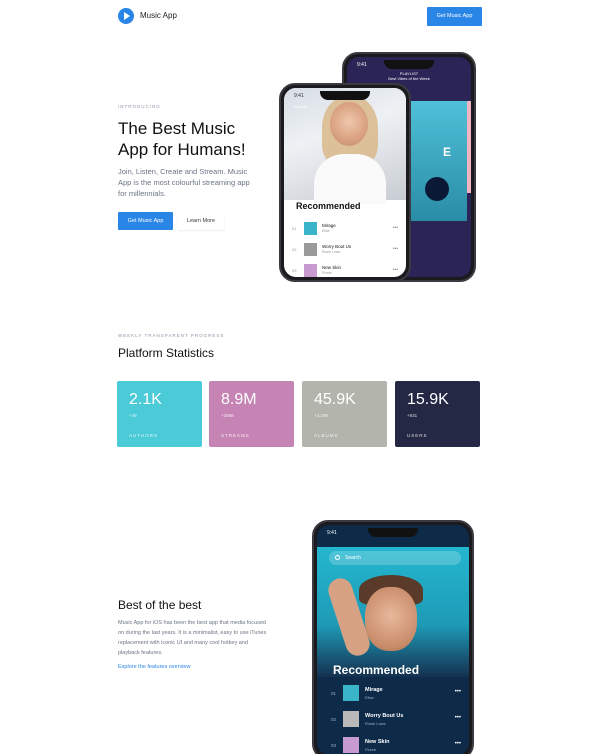 The image size is (600, 754). What do you see at coordinates (171, 335) in the screenshot?
I see `stats-kicker: WEEKLY TRANSPARENT PROGRESS` at bounding box center [171, 335].